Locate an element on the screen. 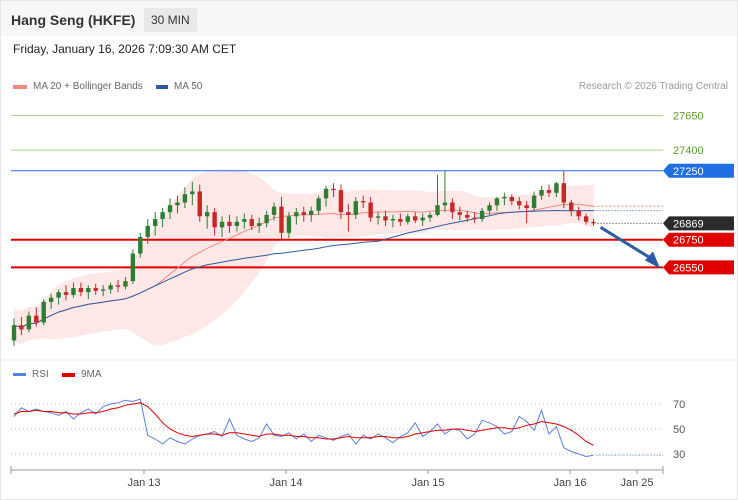 Image resolution: width=738 pixels, height=500 pixels. x-tick-label: Jan 14 is located at coordinates (285, 483).